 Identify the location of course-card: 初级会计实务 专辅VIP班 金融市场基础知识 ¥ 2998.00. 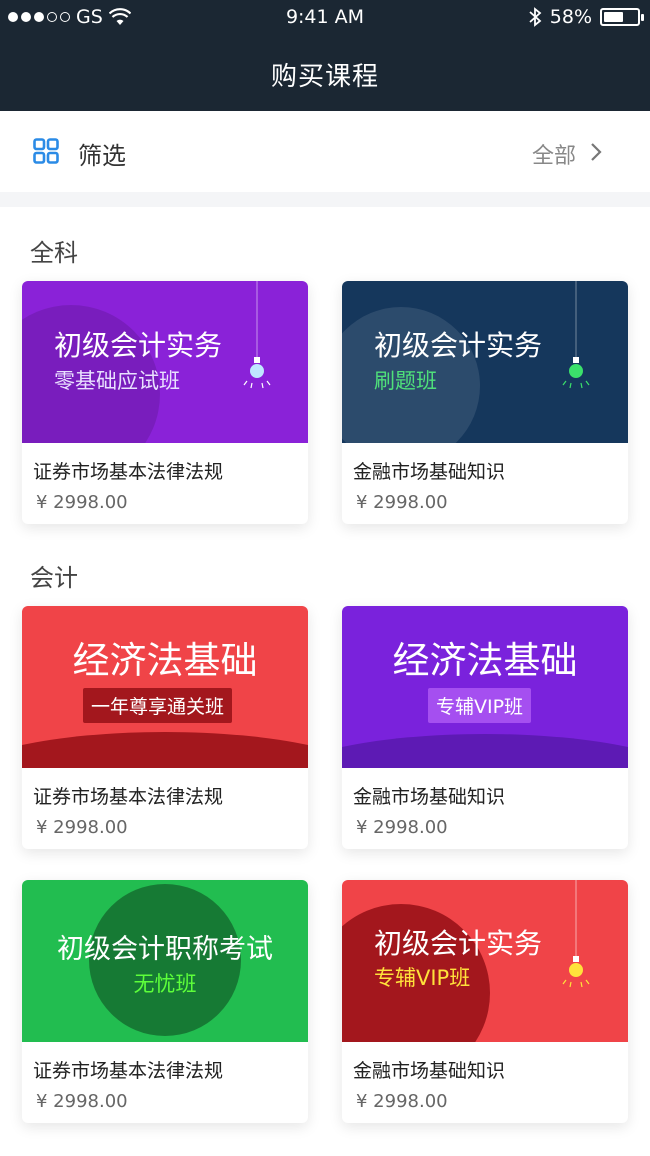
(485, 1001).